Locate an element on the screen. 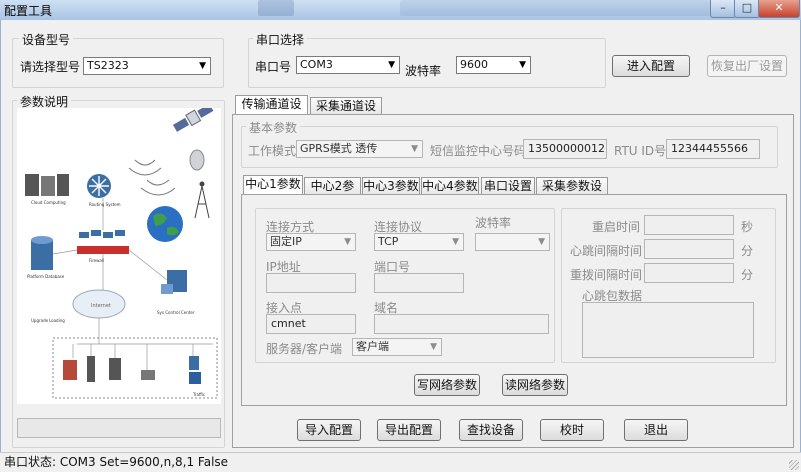  firewall-label: Firewall is located at coordinates (96, 260).